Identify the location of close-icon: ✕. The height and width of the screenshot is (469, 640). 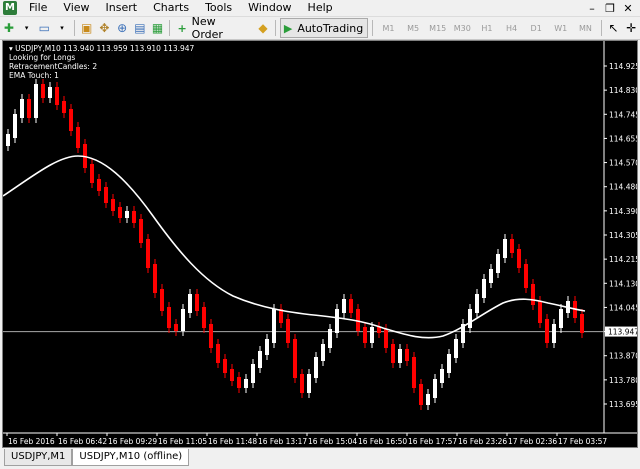
(628, 8).